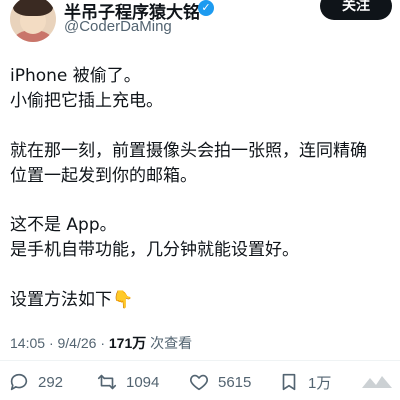 Image resolution: width=400 pixels, height=400 pixels. I want to click on retweet-icon, so click(107, 382).